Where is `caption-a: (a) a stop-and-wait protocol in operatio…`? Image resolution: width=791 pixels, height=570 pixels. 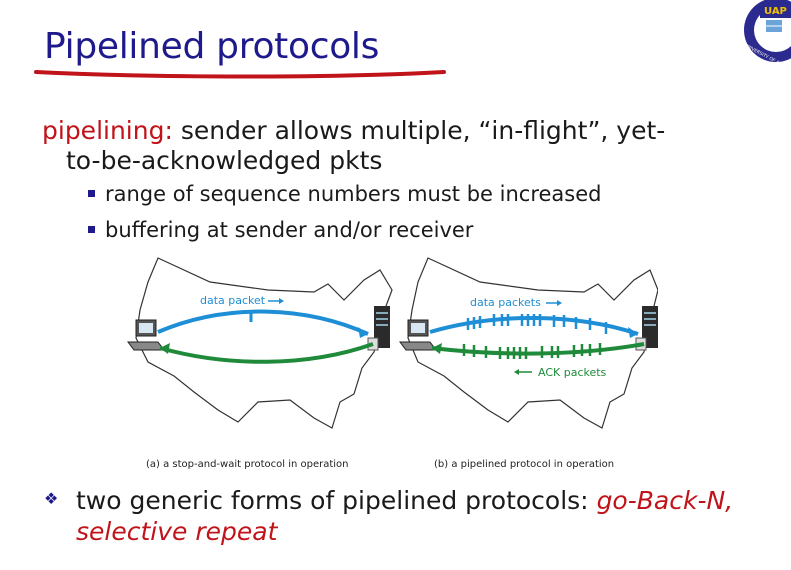
caption-a: (a) a stop-and-wait protocol in operatio… is located at coordinates (247, 464).